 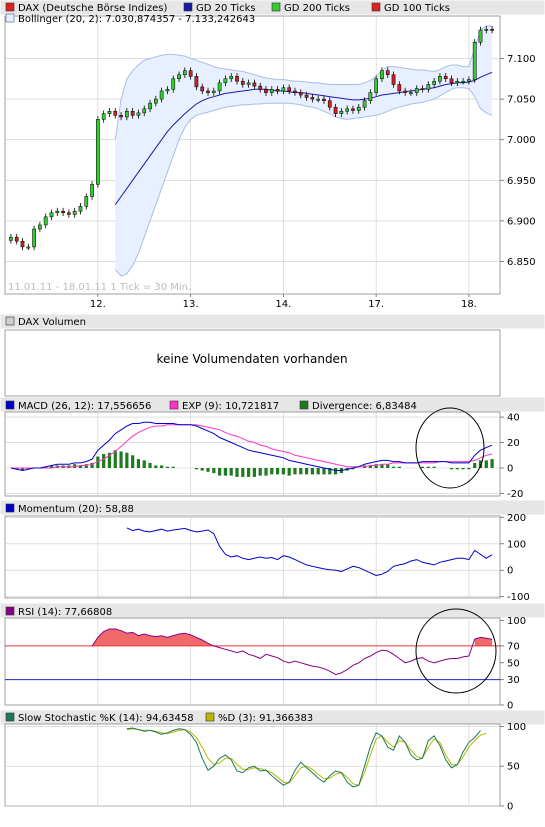 What do you see at coordinates (52, 322) in the screenshot?
I see `volume-title: DAX Volumen` at bounding box center [52, 322].